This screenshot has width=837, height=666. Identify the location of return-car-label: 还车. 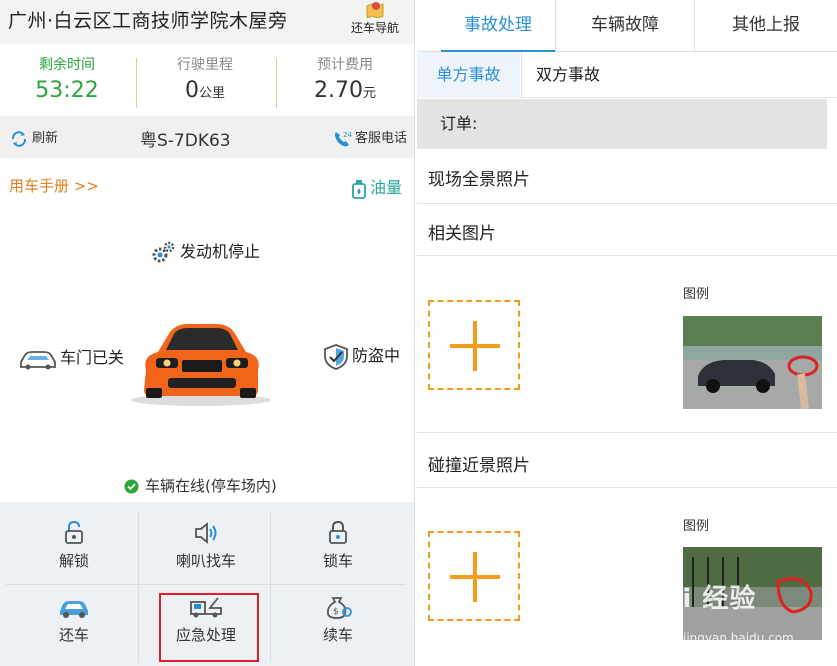
(73, 635).